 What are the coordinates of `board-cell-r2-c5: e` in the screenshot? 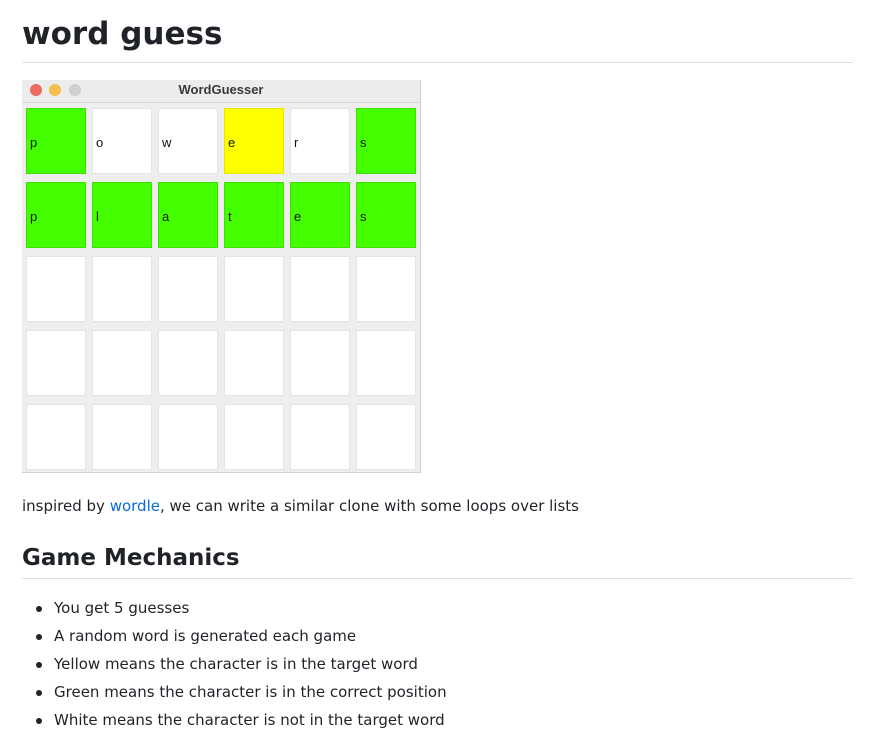 It's located at (320, 215).